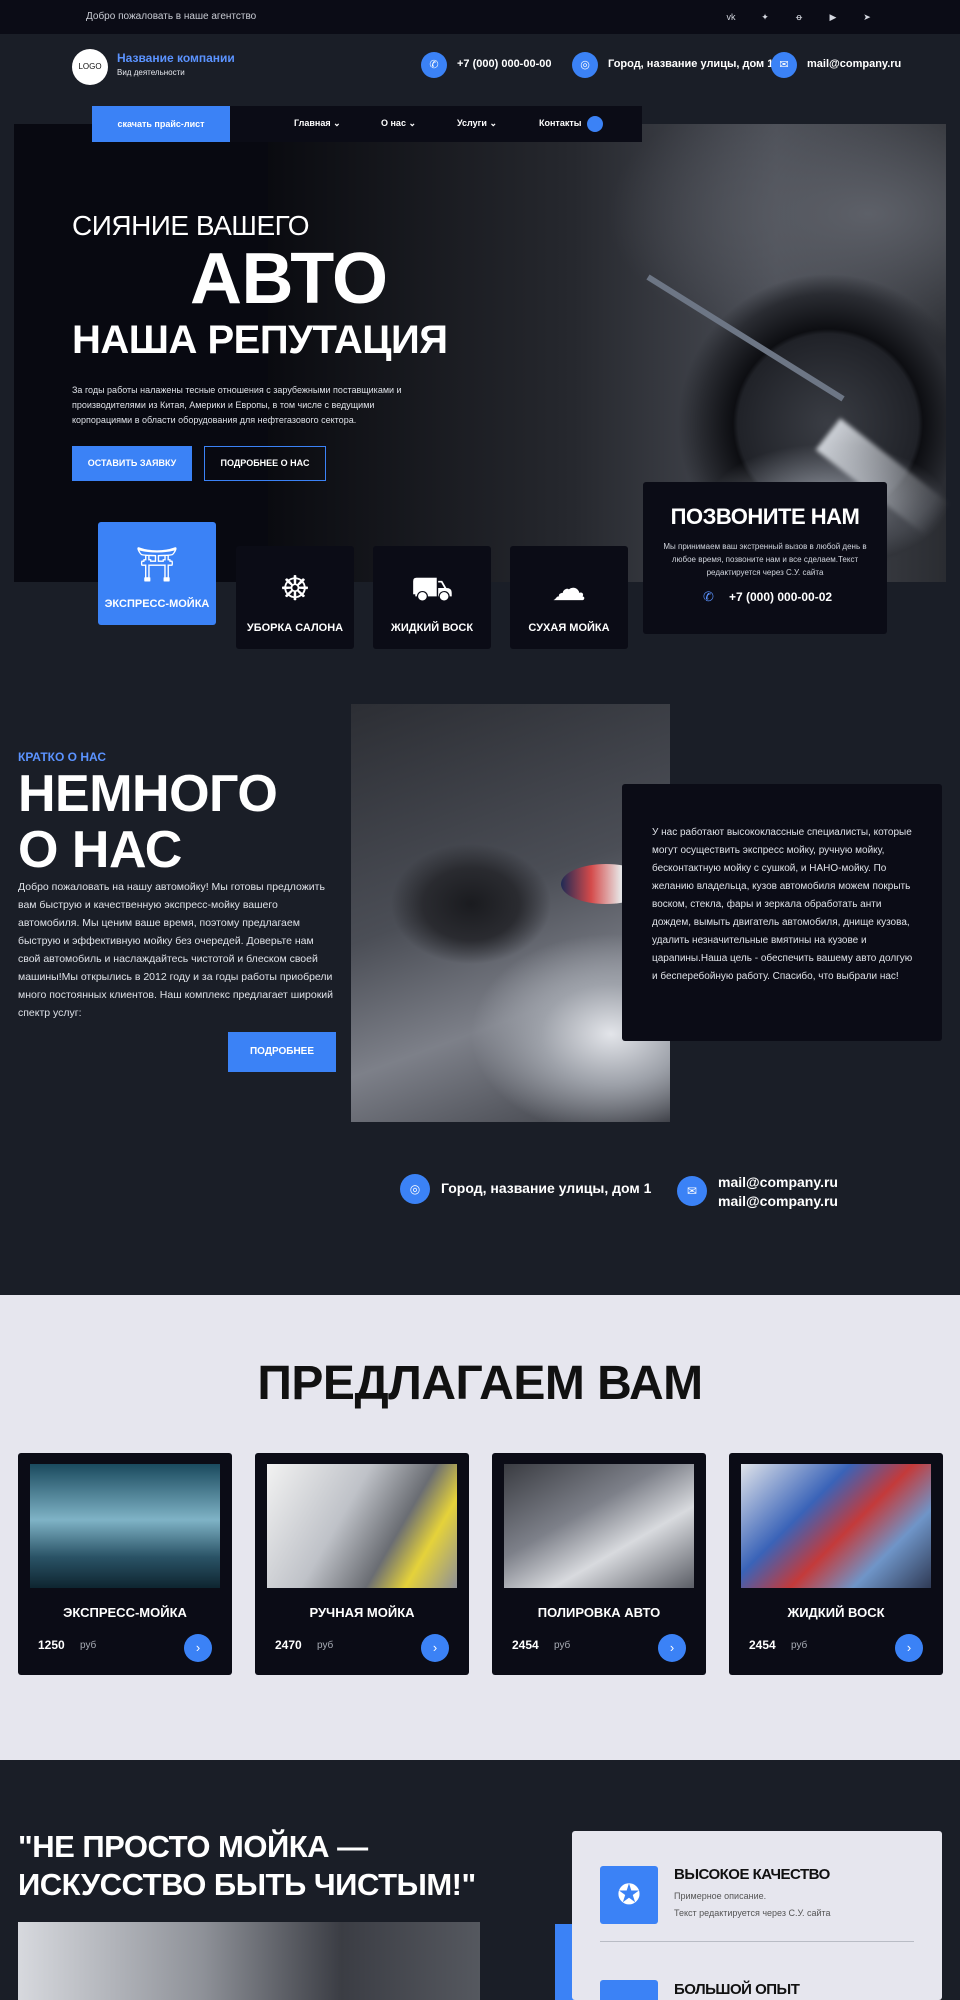 The width and height of the screenshot is (960, 2000). I want to click on service-tile-wax: ⛟ ЖИДКИЙ ВОСК, so click(432, 597).